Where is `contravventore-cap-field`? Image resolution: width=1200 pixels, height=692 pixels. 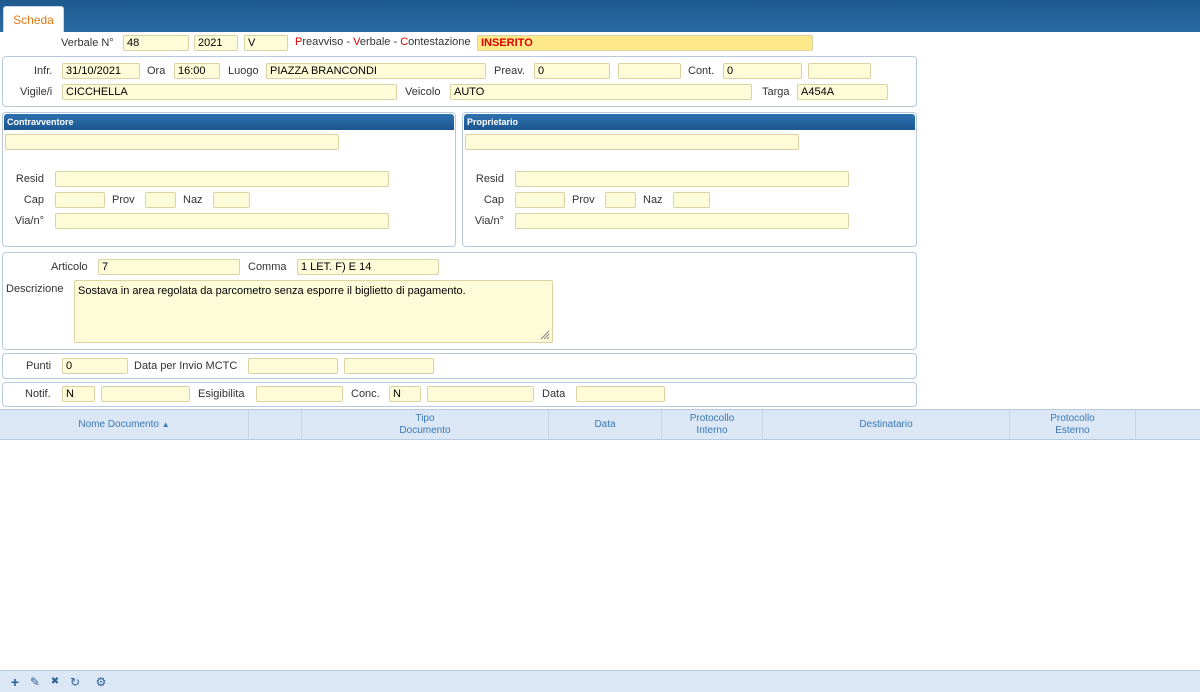 contravventore-cap-field is located at coordinates (80, 200).